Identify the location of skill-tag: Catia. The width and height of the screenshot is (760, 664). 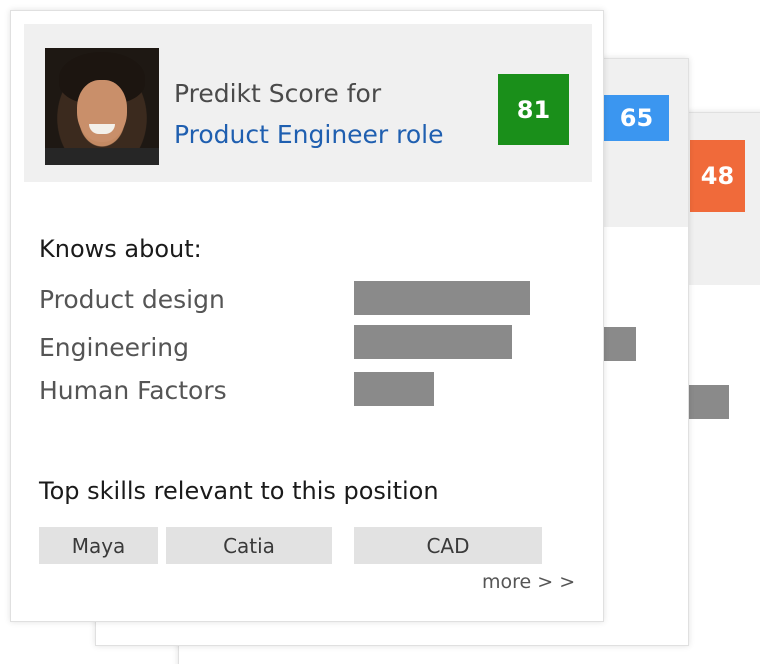
(249, 545).